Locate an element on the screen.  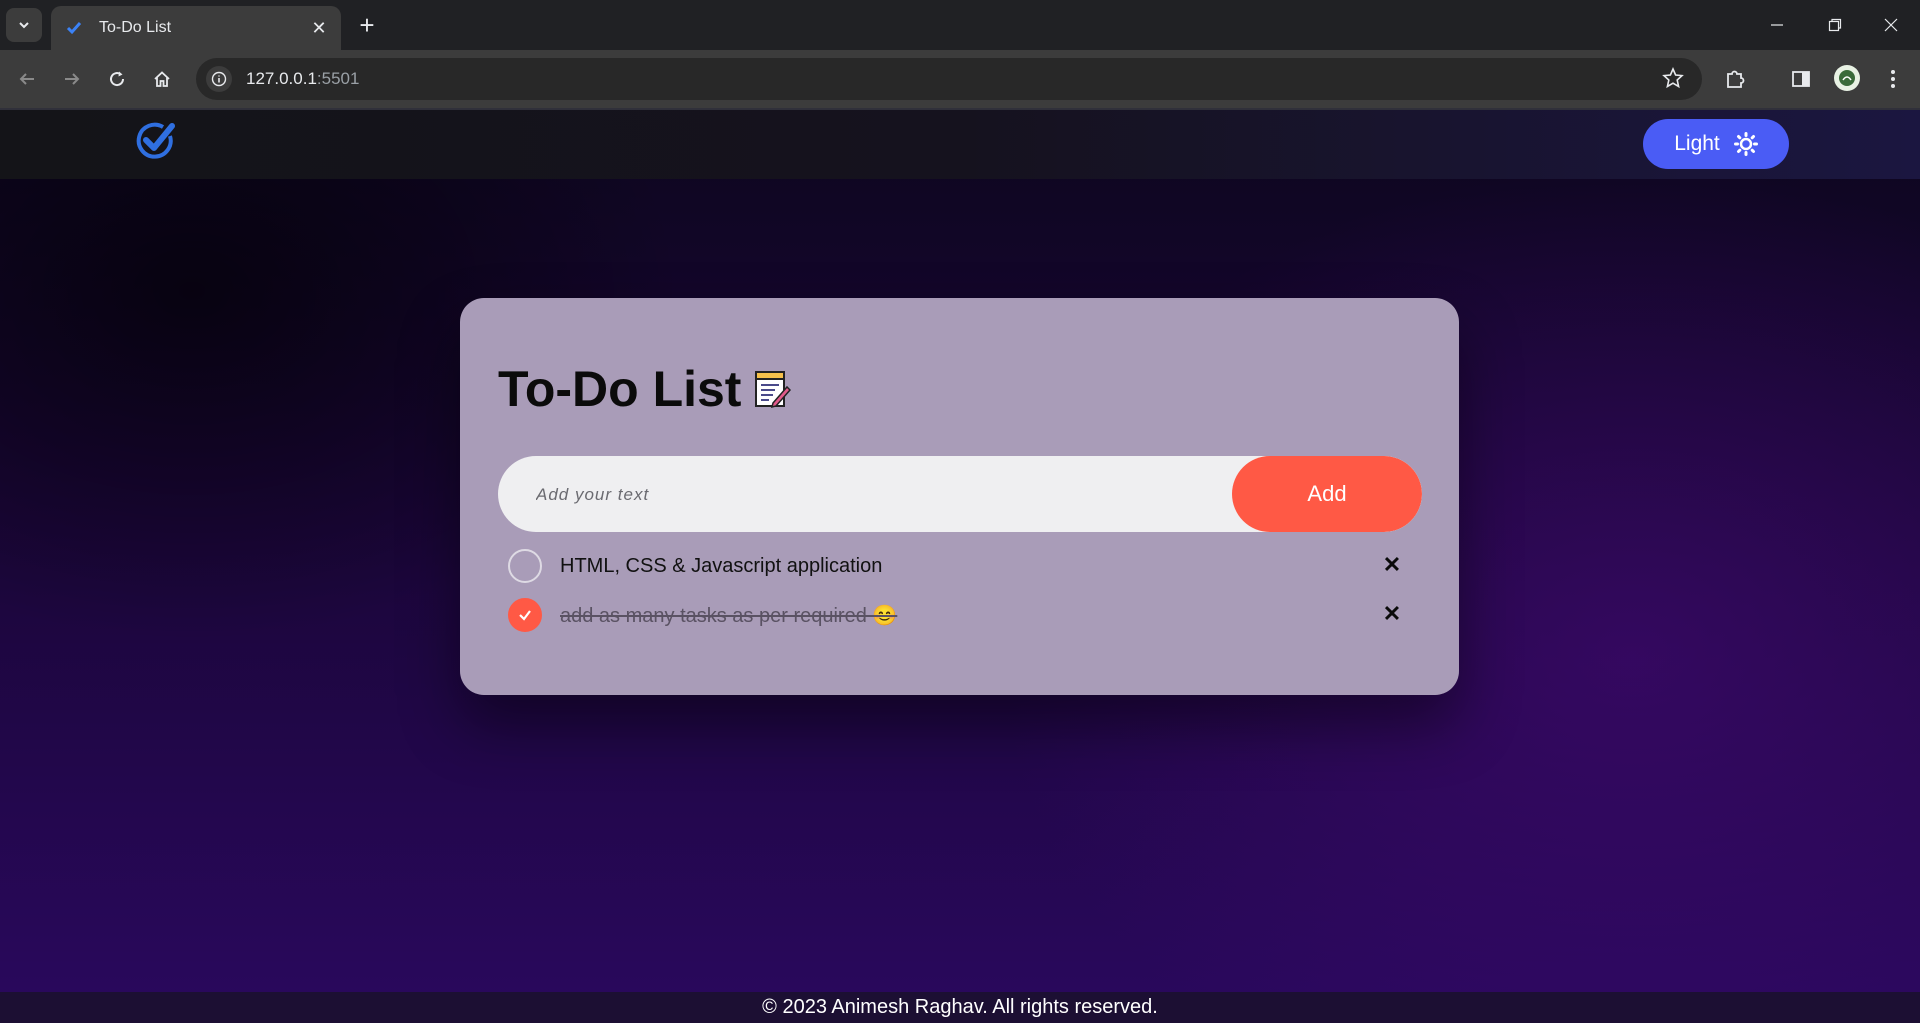
add-task-button: Add is located at coordinates (1327, 494).